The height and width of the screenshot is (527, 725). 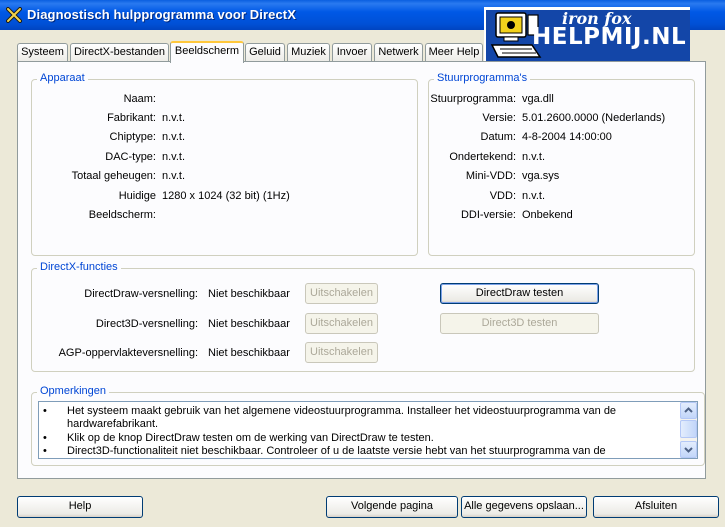 What do you see at coordinates (146, 324) in the screenshot?
I see `direct3d-accel-label: Direct3D-versnelling:` at bounding box center [146, 324].